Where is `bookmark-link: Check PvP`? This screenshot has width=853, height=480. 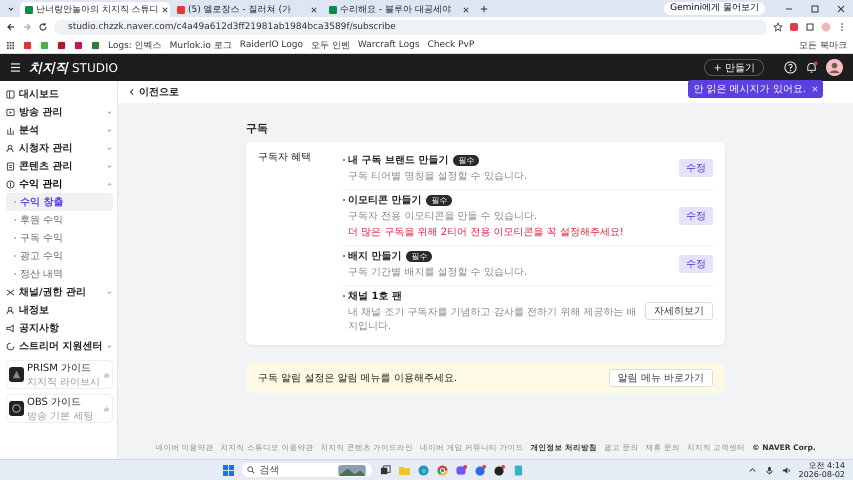 bookmark-link: Check PvP is located at coordinates (451, 45).